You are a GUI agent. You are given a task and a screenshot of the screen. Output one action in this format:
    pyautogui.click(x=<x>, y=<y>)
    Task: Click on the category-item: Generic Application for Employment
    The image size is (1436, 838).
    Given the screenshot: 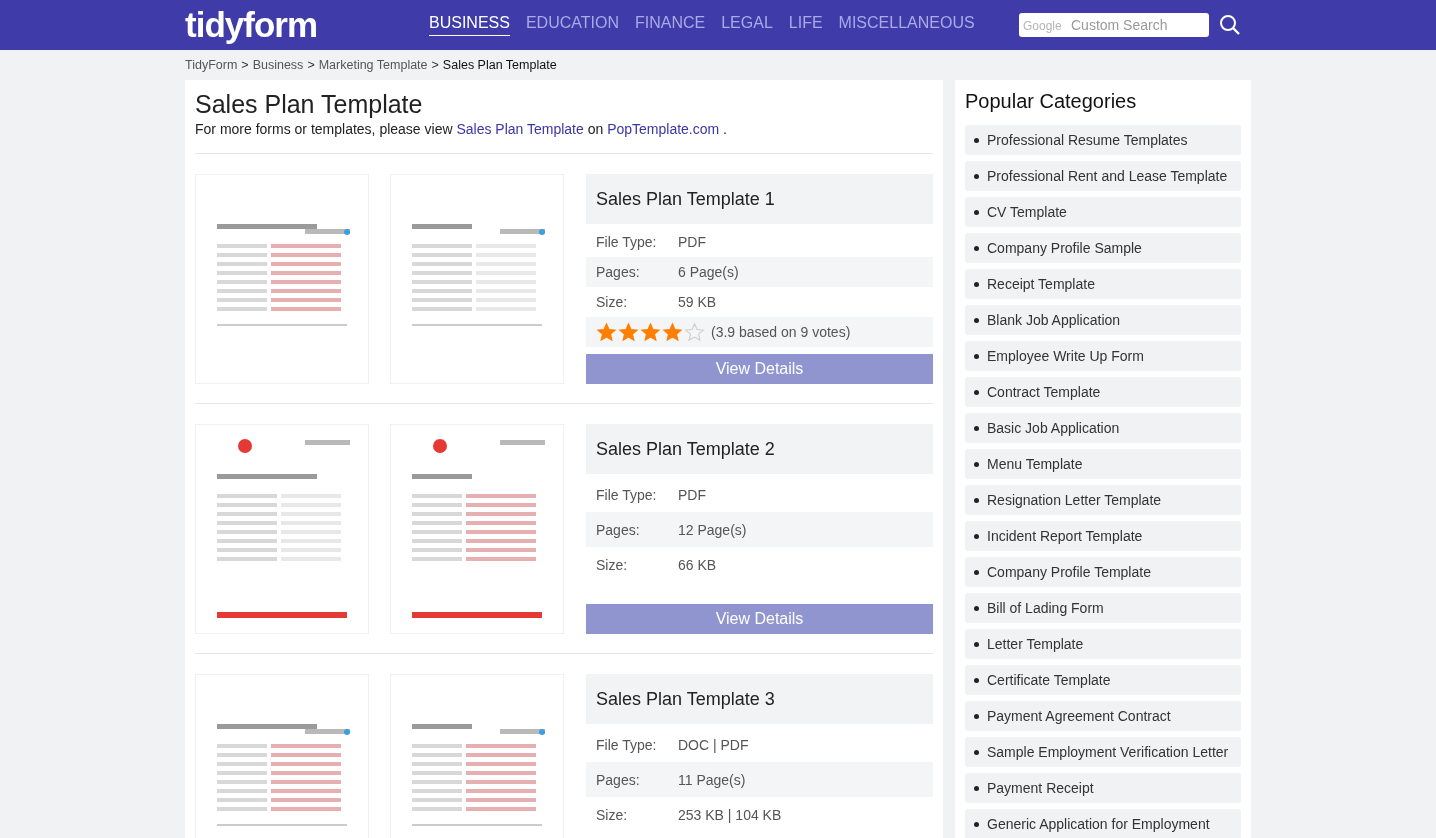 What is the action you would take?
    pyautogui.click(x=1103, y=823)
    